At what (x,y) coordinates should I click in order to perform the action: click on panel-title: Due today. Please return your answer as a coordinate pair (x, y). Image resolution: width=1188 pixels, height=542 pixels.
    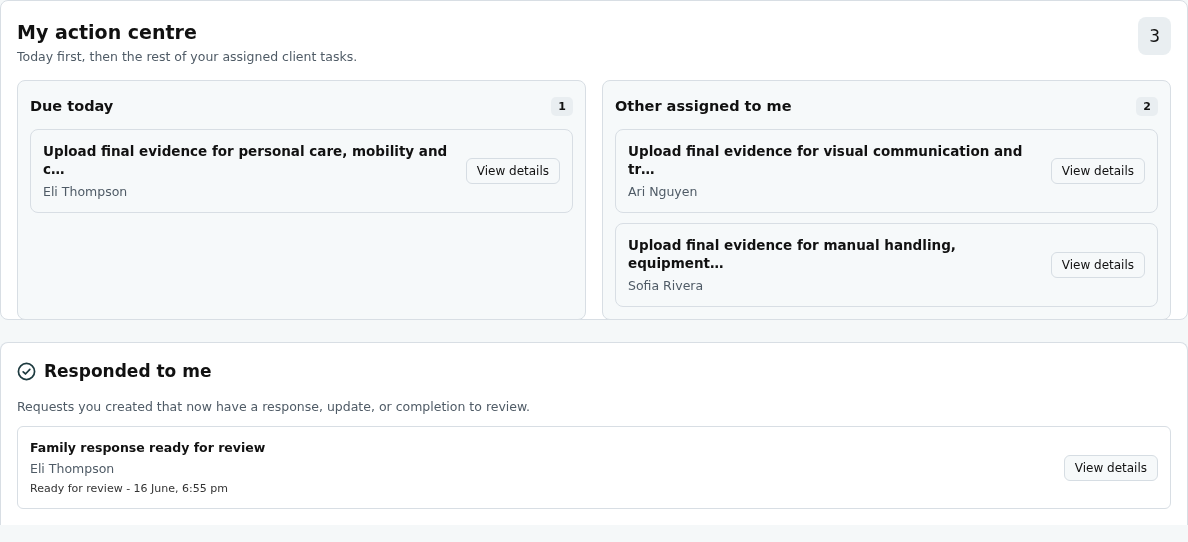
    Looking at the image, I should click on (72, 106).